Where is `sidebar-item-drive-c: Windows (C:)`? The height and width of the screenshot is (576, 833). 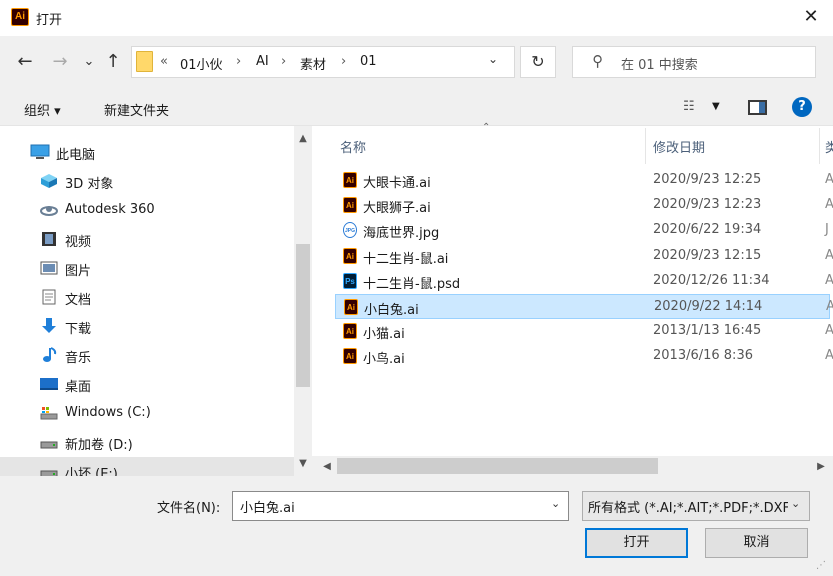
sidebar-item-drive-c: Windows (C:) is located at coordinates (147, 413).